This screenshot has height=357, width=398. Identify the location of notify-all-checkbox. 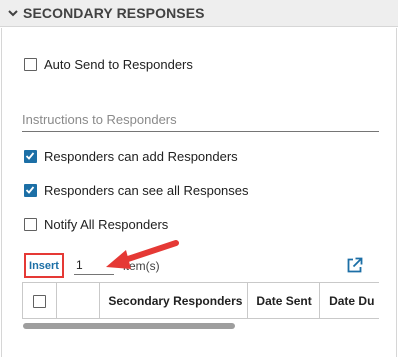
(30, 224).